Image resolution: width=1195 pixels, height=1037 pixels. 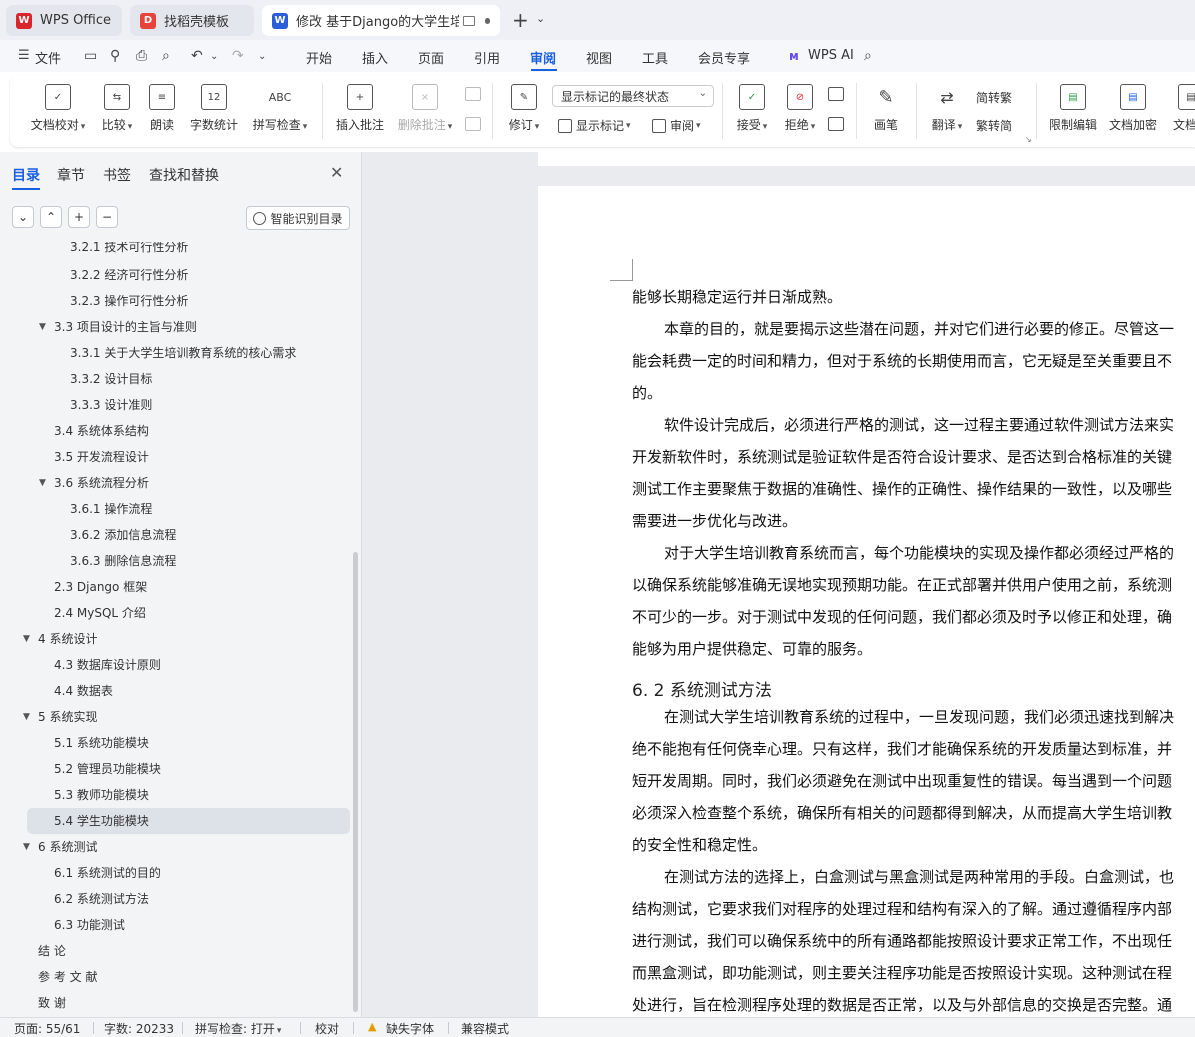 What do you see at coordinates (594, 125) in the screenshot?
I see `show-markup-button: 显示标记 ▾` at bounding box center [594, 125].